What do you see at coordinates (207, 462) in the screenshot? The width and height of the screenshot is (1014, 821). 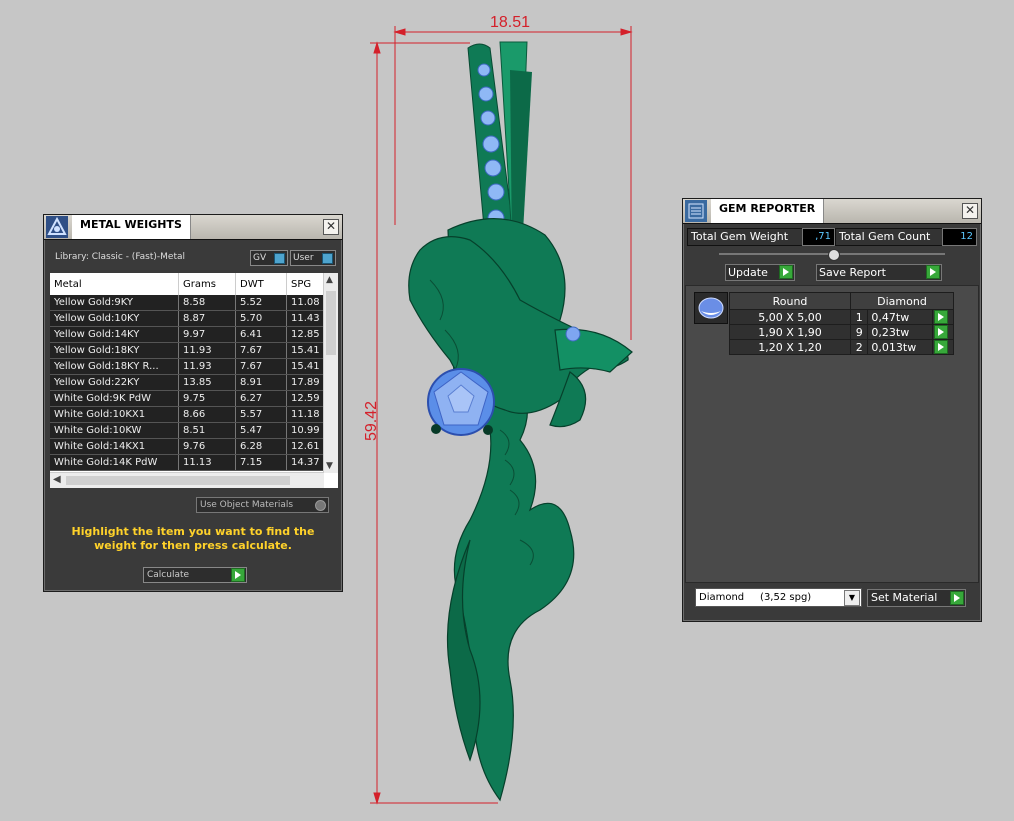 I see `grams-cell: 11.13` at bounding box center [207, 462].